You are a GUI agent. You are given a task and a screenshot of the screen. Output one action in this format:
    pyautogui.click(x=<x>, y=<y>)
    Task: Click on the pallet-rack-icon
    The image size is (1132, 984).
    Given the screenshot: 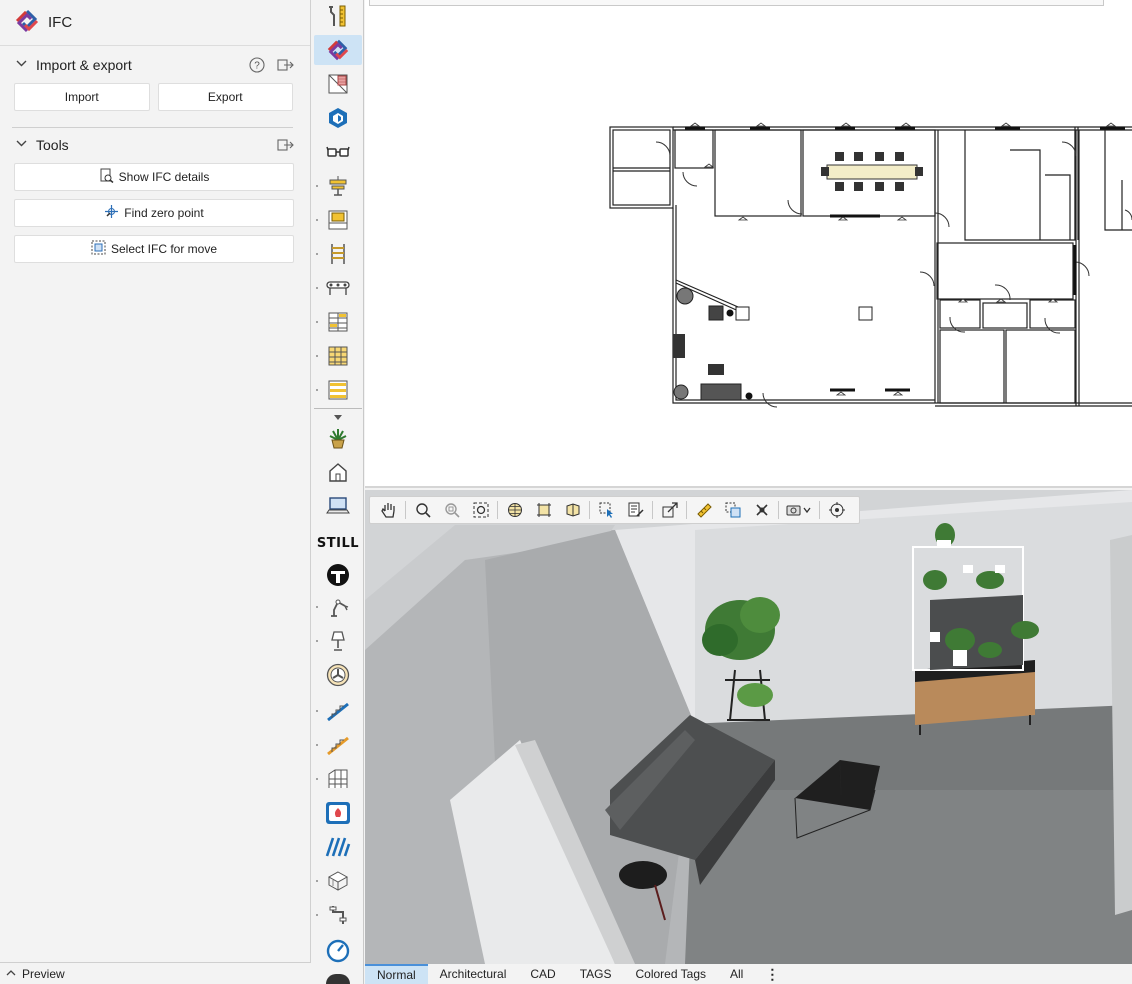 What is the action you would take?
    pyautogui.click(x=338, y=390)
    